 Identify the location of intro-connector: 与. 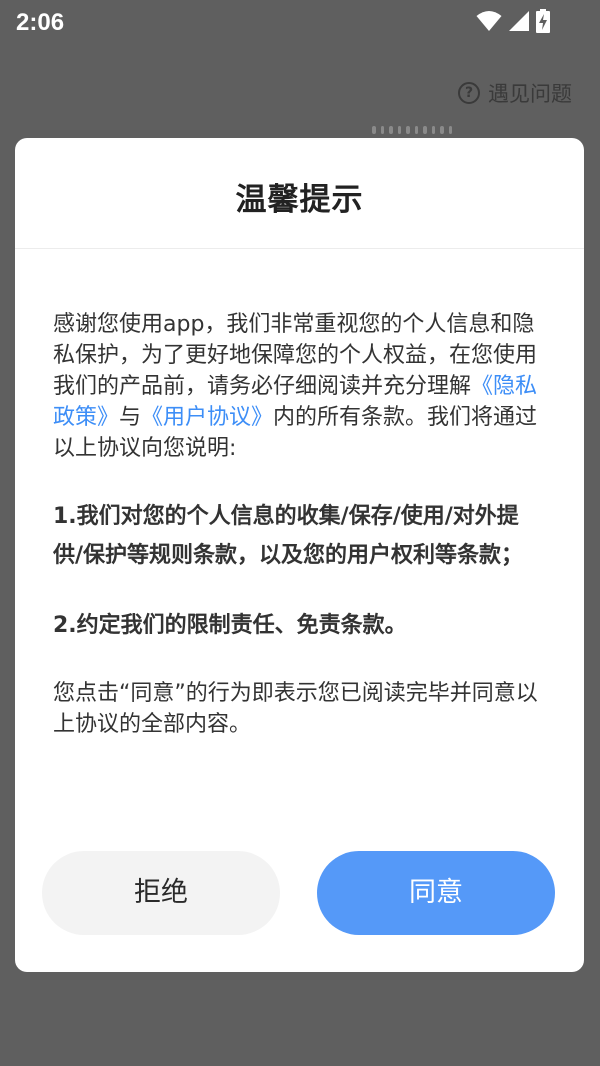
(130, 417).